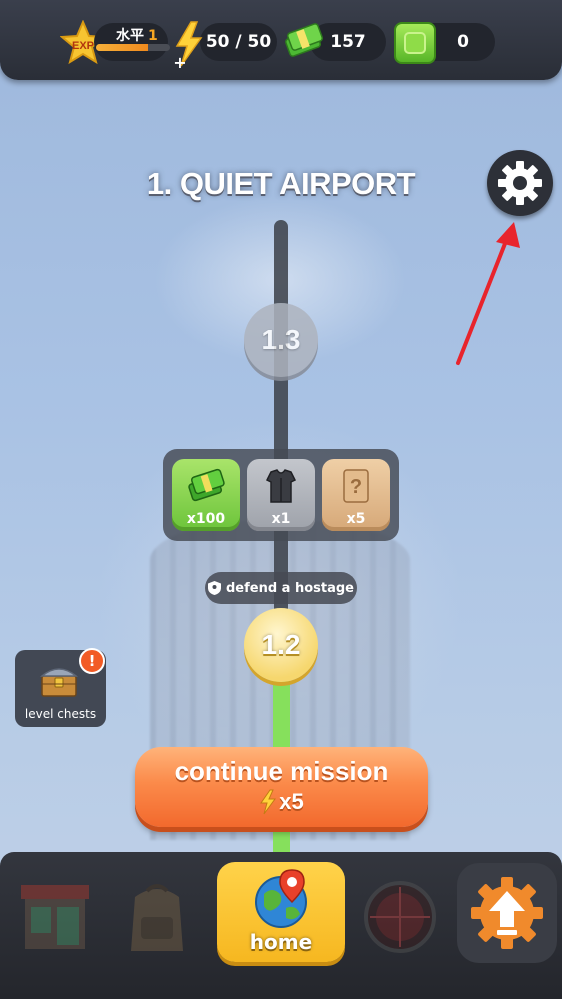  Describe the element at coordinates (304, 43) in the screenshot. I see `cash-icon` at that location.